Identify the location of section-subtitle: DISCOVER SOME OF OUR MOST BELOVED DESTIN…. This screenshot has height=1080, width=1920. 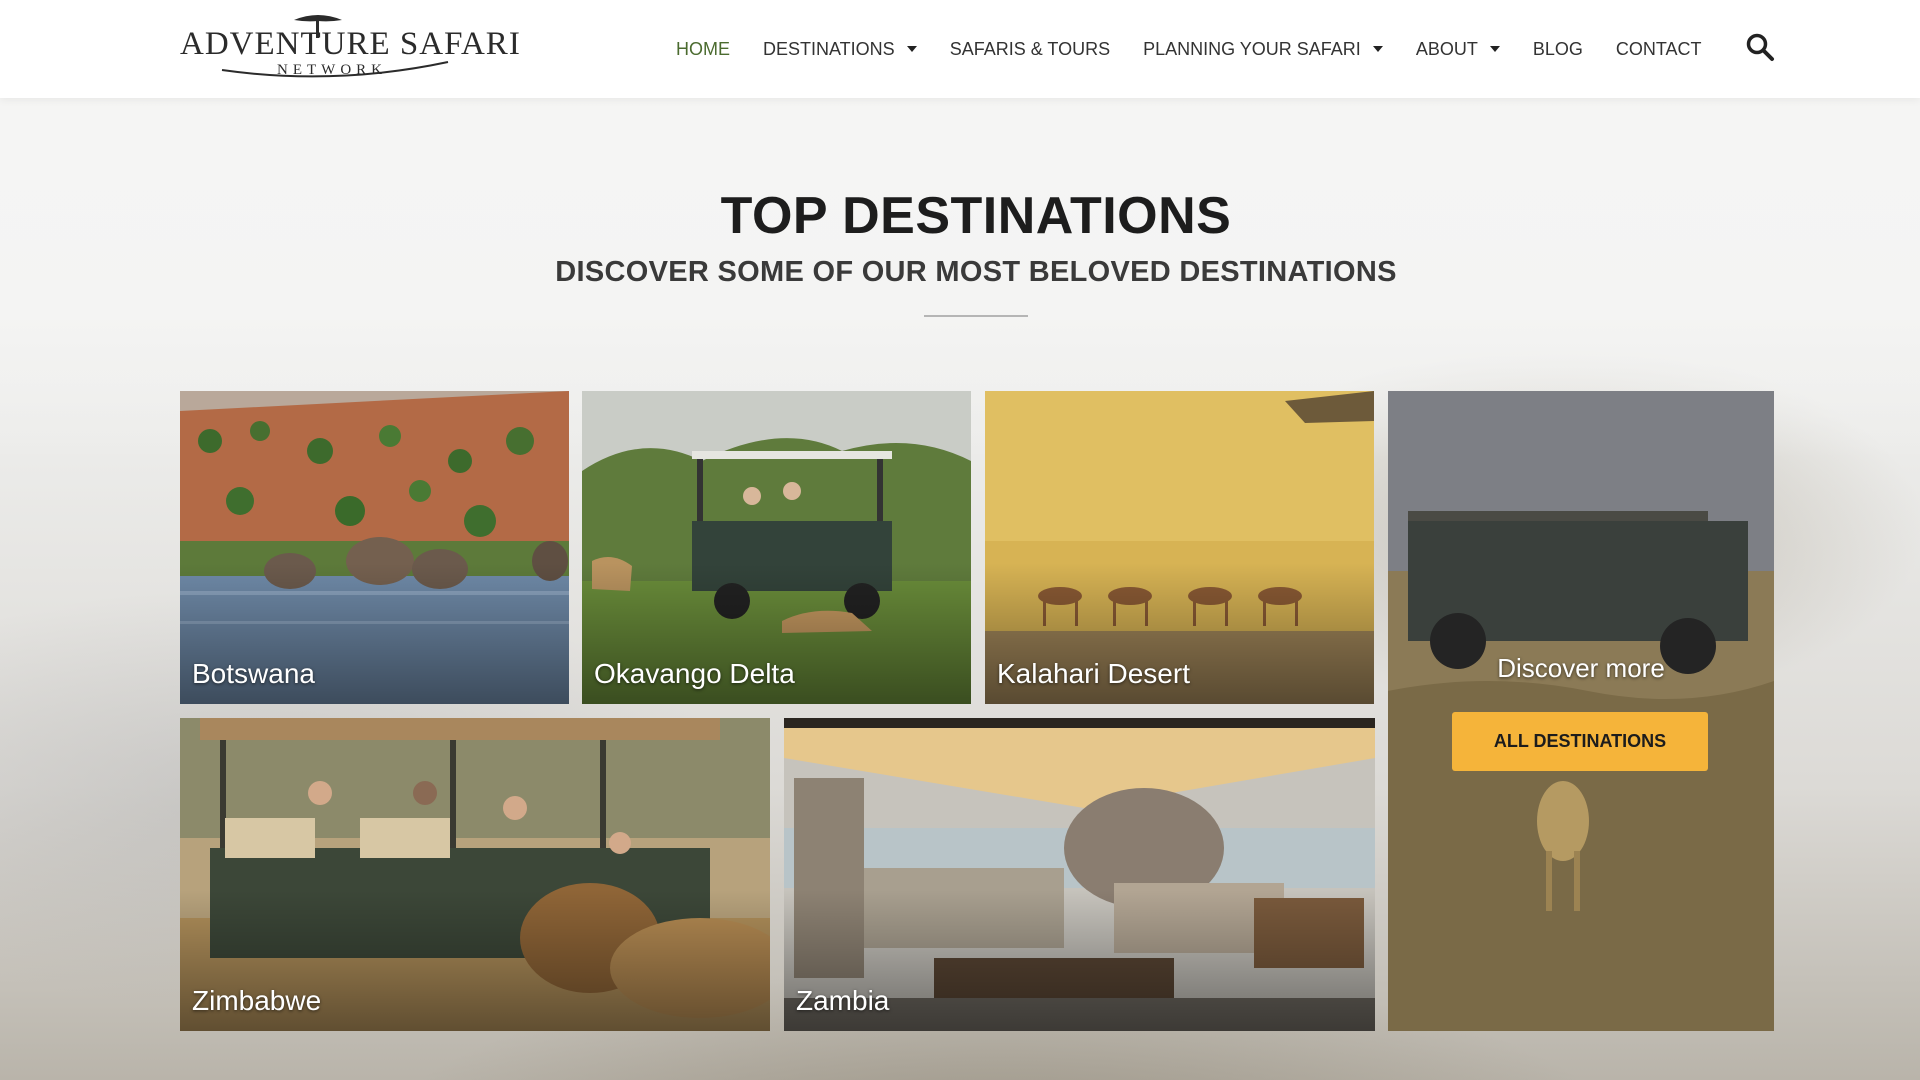
(976, 272).